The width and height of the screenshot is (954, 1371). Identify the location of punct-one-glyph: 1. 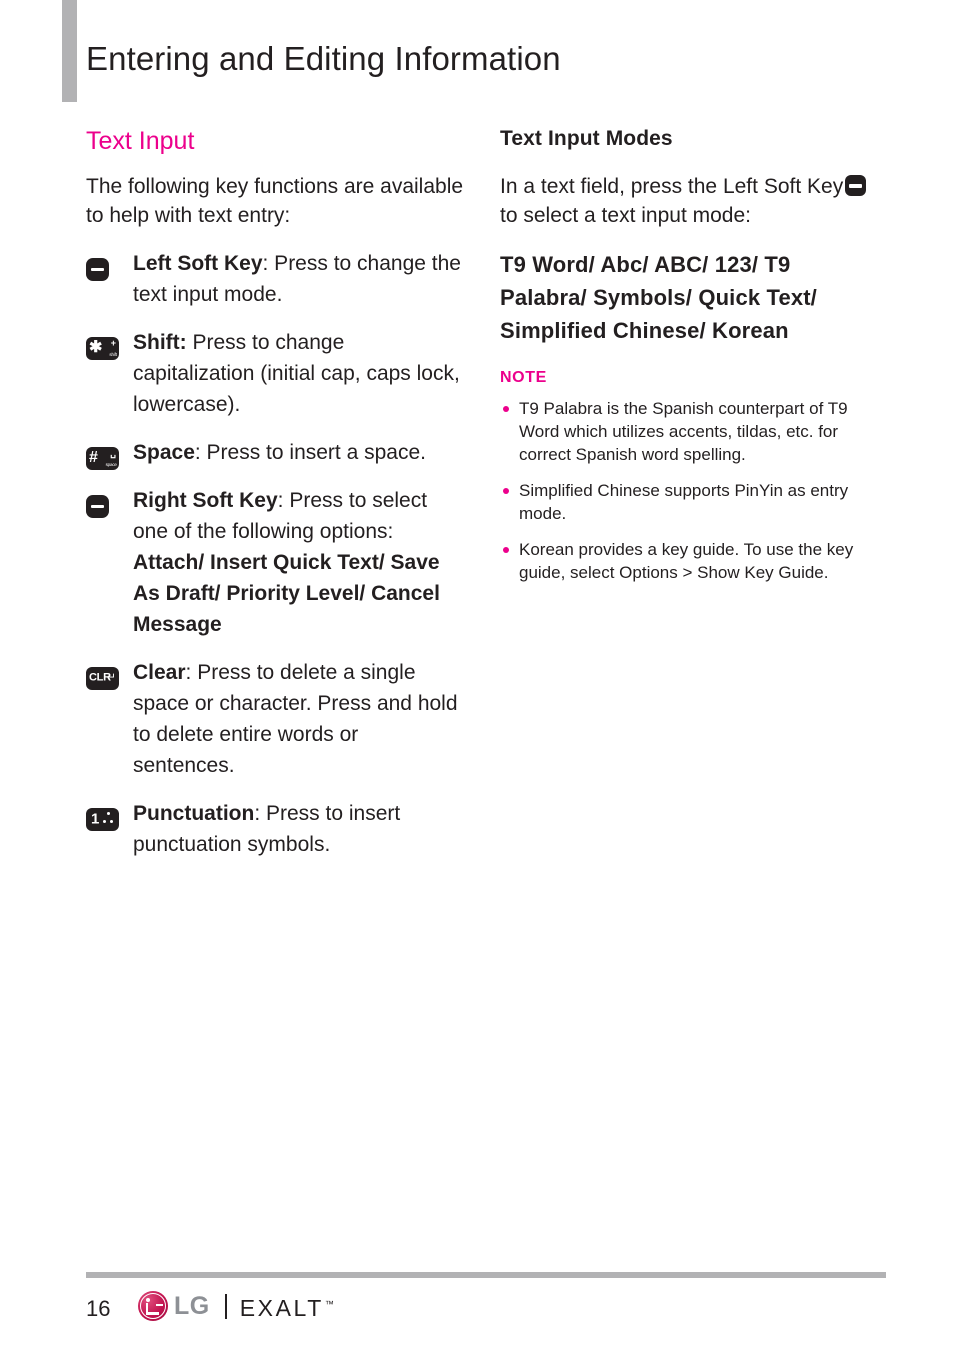
(95, 819).